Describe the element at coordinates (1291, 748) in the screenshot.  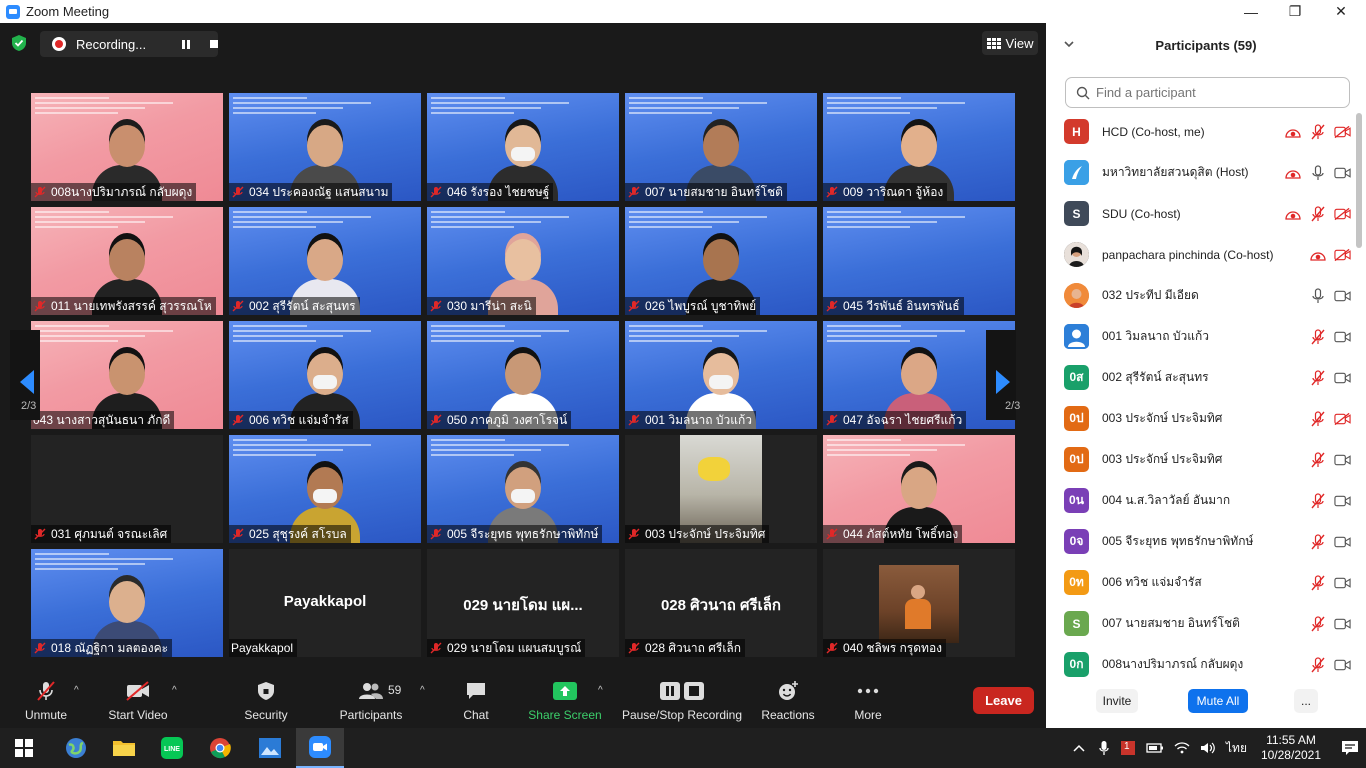
I see `clock: 11:55 AM 10/28/2021` at that location.